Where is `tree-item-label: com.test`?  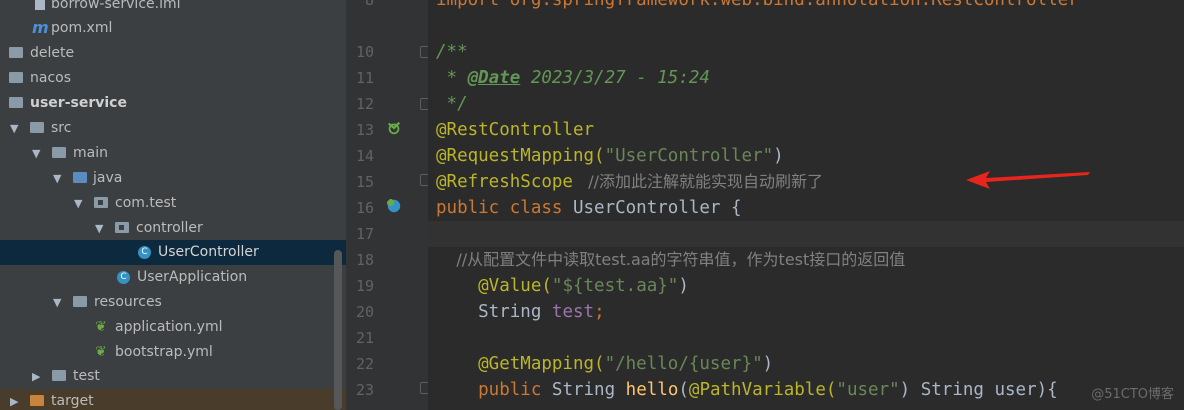 tree-item-label: com.test is located at coordinates (146, 203).